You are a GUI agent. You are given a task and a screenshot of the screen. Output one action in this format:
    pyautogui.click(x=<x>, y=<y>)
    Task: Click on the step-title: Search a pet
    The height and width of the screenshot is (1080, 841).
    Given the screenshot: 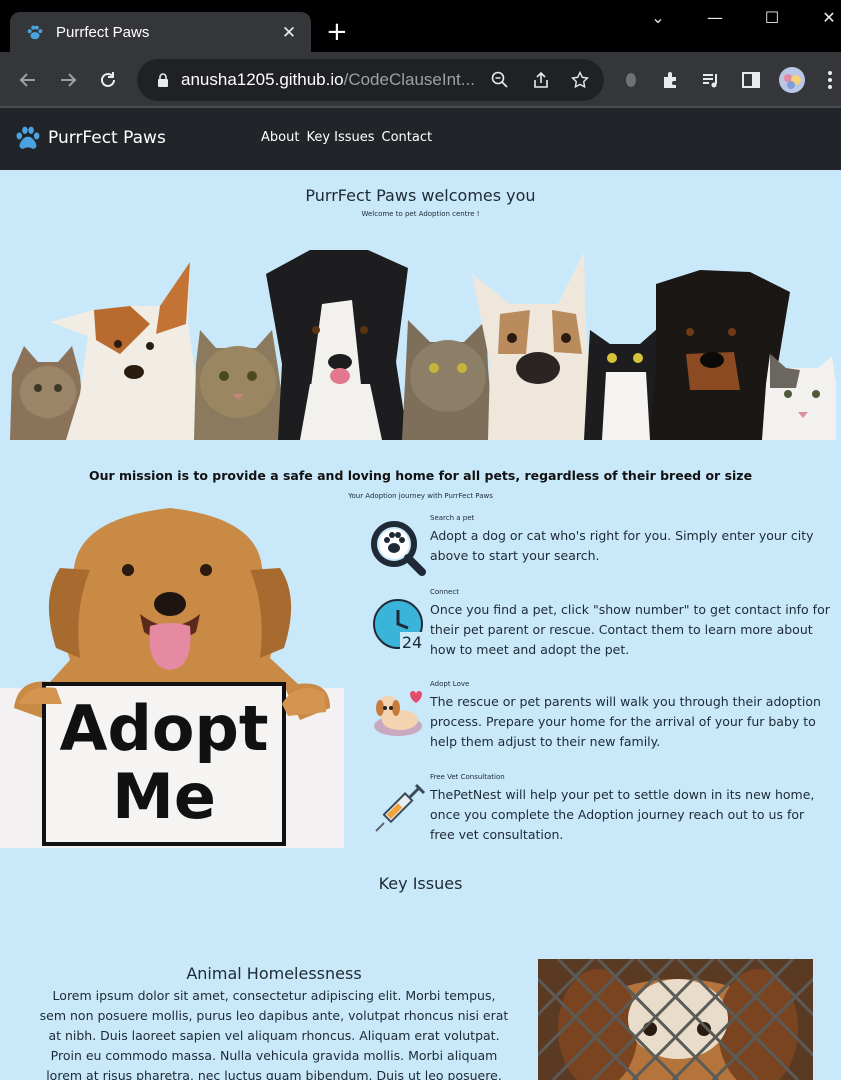 What is the action you would take?
    pyautogui.click(x=452, y=518)
    